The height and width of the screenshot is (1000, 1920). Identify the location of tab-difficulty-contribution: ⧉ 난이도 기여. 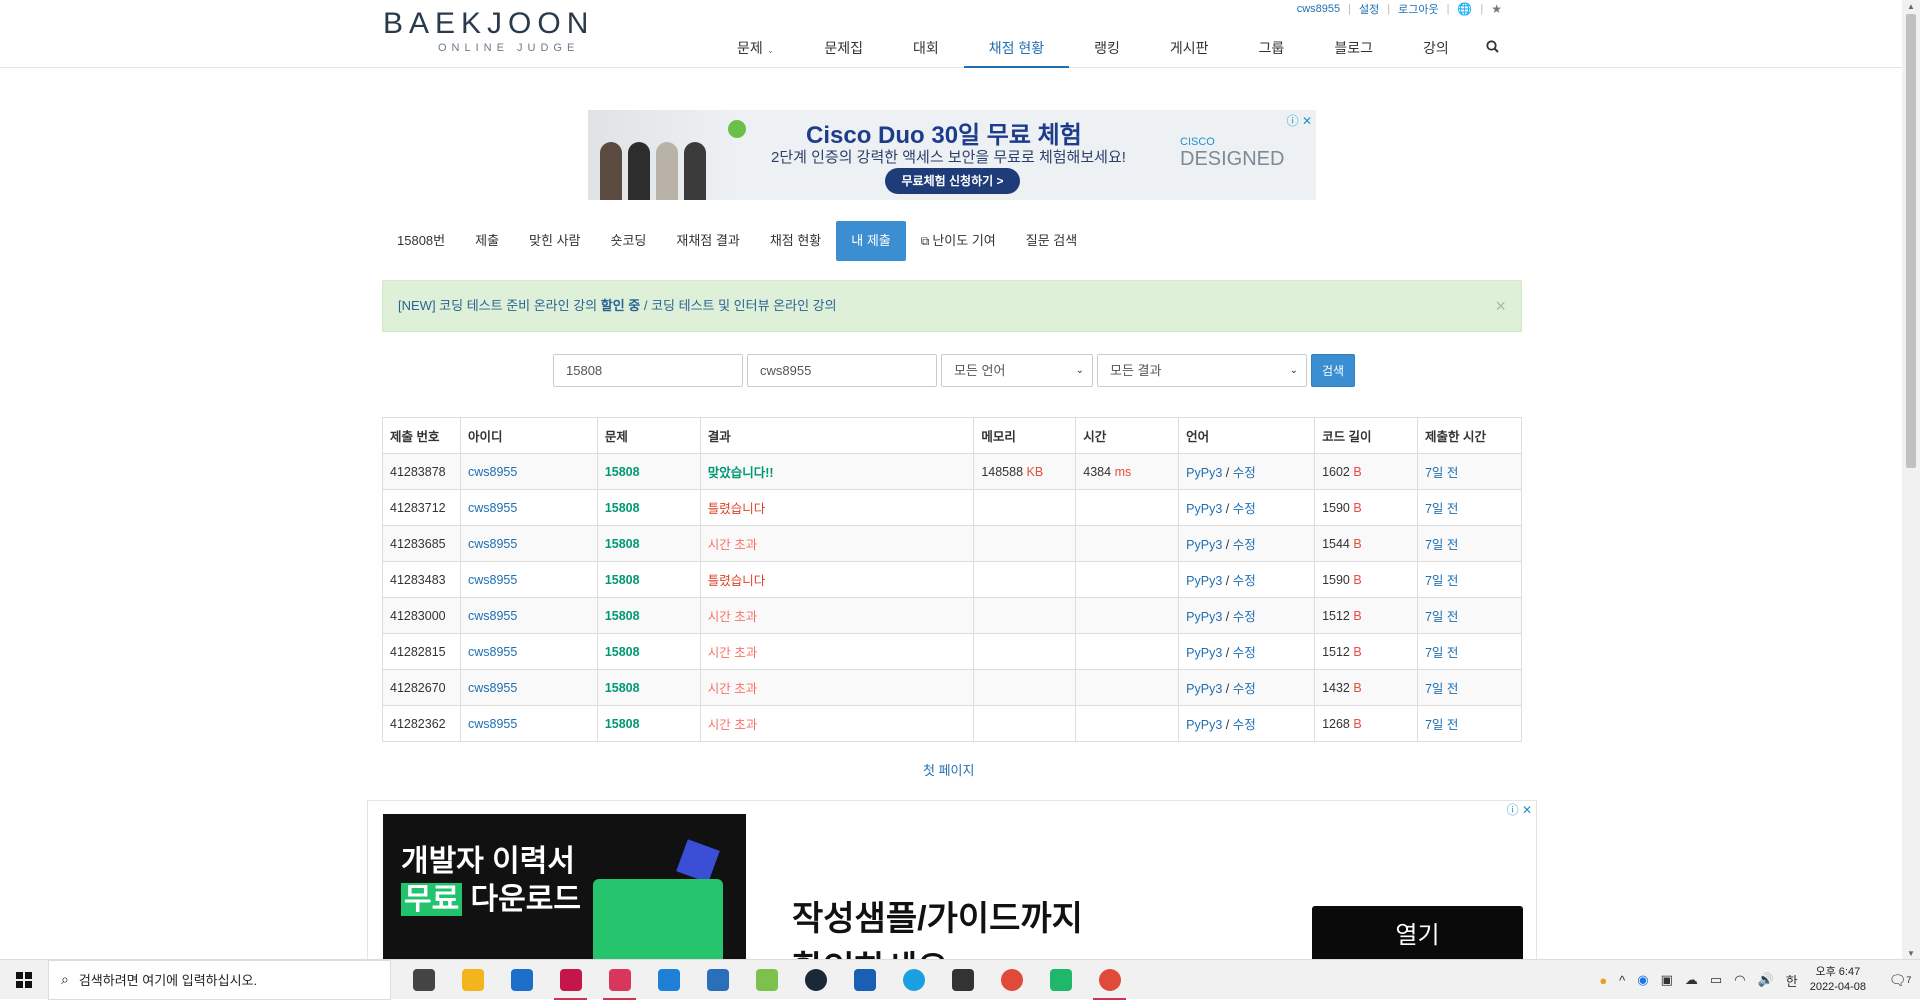
(958, 241).